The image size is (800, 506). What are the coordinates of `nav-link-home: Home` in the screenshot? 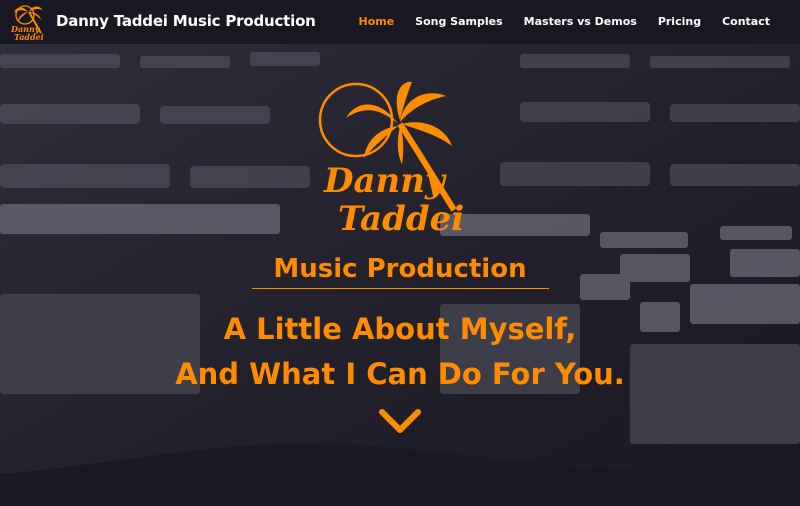 It's located at (376, 21).